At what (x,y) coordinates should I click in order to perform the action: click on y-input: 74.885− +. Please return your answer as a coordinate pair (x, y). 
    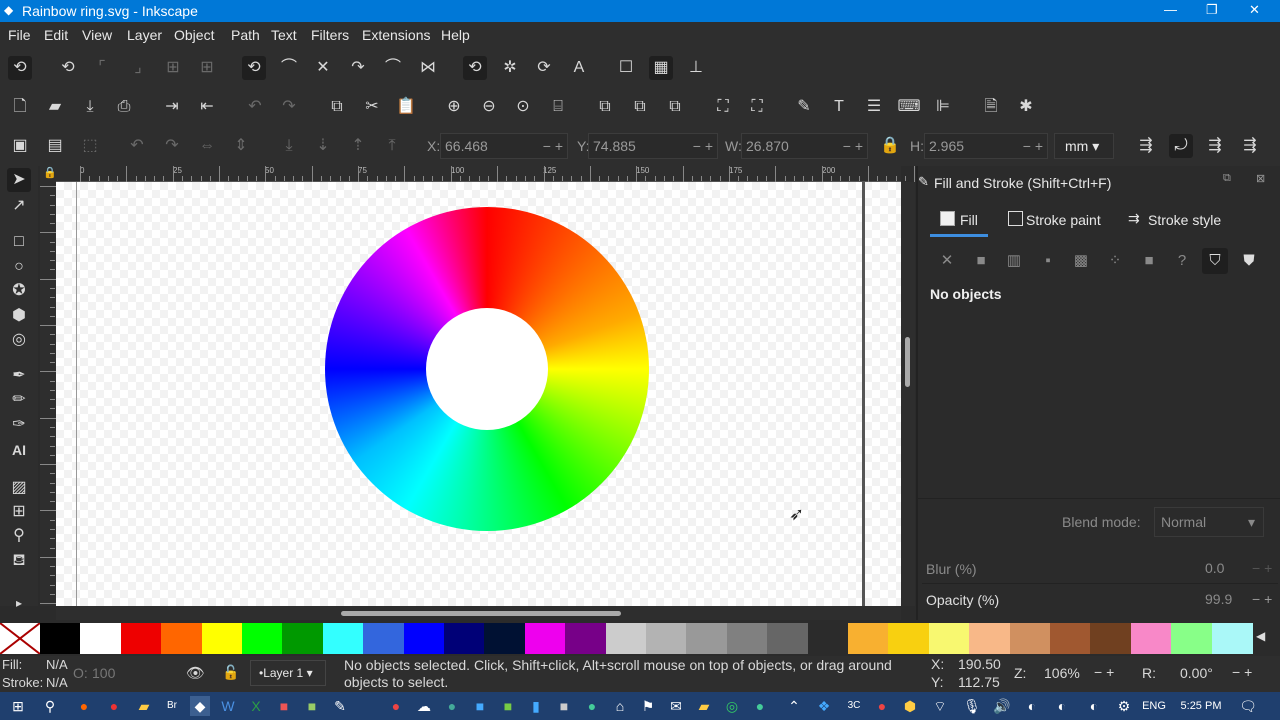
    Looking at the image, I should click on (653, 146).